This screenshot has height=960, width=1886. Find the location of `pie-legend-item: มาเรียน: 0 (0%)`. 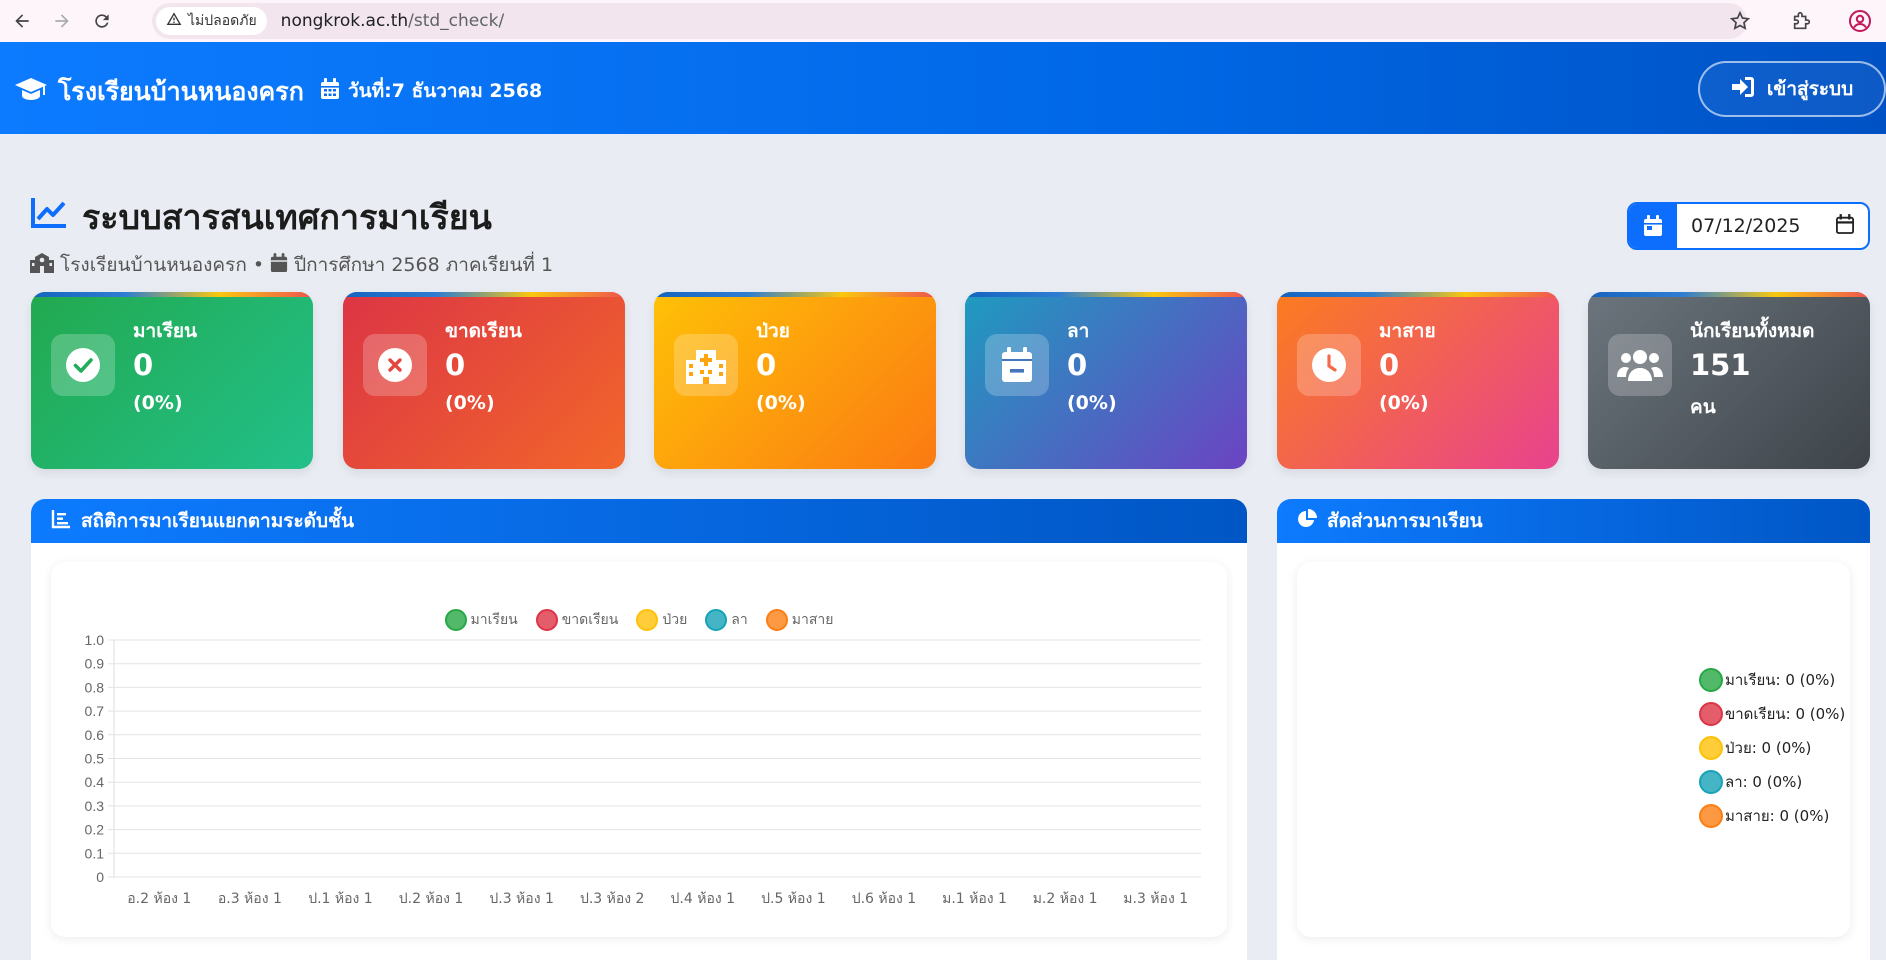

pie-legend-item: มาเรียน: 0 (0%) is located at coordinates (1772, 680).